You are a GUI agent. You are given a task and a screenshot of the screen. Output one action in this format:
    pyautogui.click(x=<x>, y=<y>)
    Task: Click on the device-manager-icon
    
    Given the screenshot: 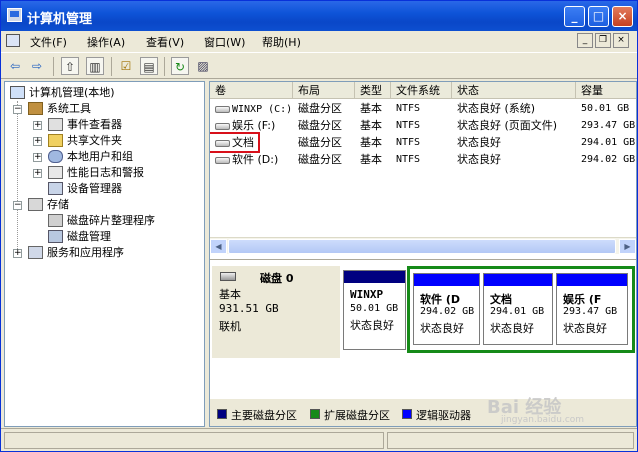 What is the action you would take?
    pyautogui.click(x=55, y=188)
    